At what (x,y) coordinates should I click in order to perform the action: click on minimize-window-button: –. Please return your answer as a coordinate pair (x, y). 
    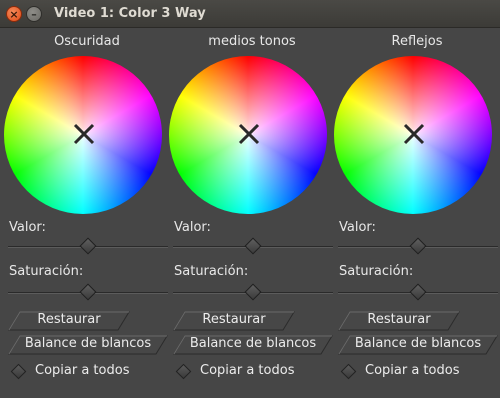
    Looking at the image, I should click on (34, 14).